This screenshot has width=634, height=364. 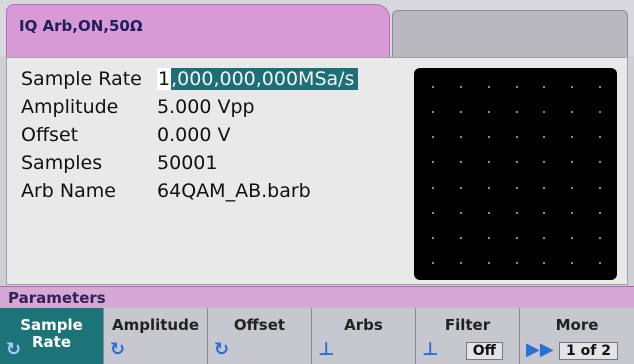 What do you see at coordinates (468, 336) in the screenshot?
I see `softkey-filter: Filter ⊥ Off` at bounding box center [468, 336].